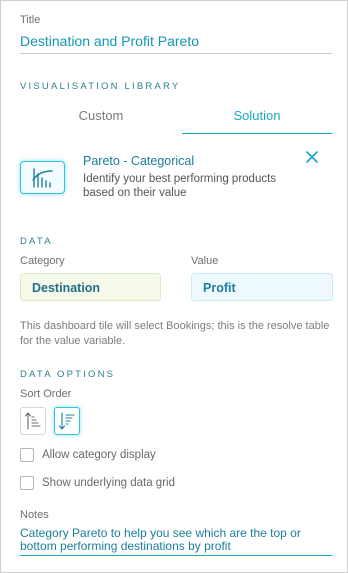  What do you see at coordinates (36, 241) in the screenshot?
I see `data-heading: DATA` at bounding box center [36, 241].